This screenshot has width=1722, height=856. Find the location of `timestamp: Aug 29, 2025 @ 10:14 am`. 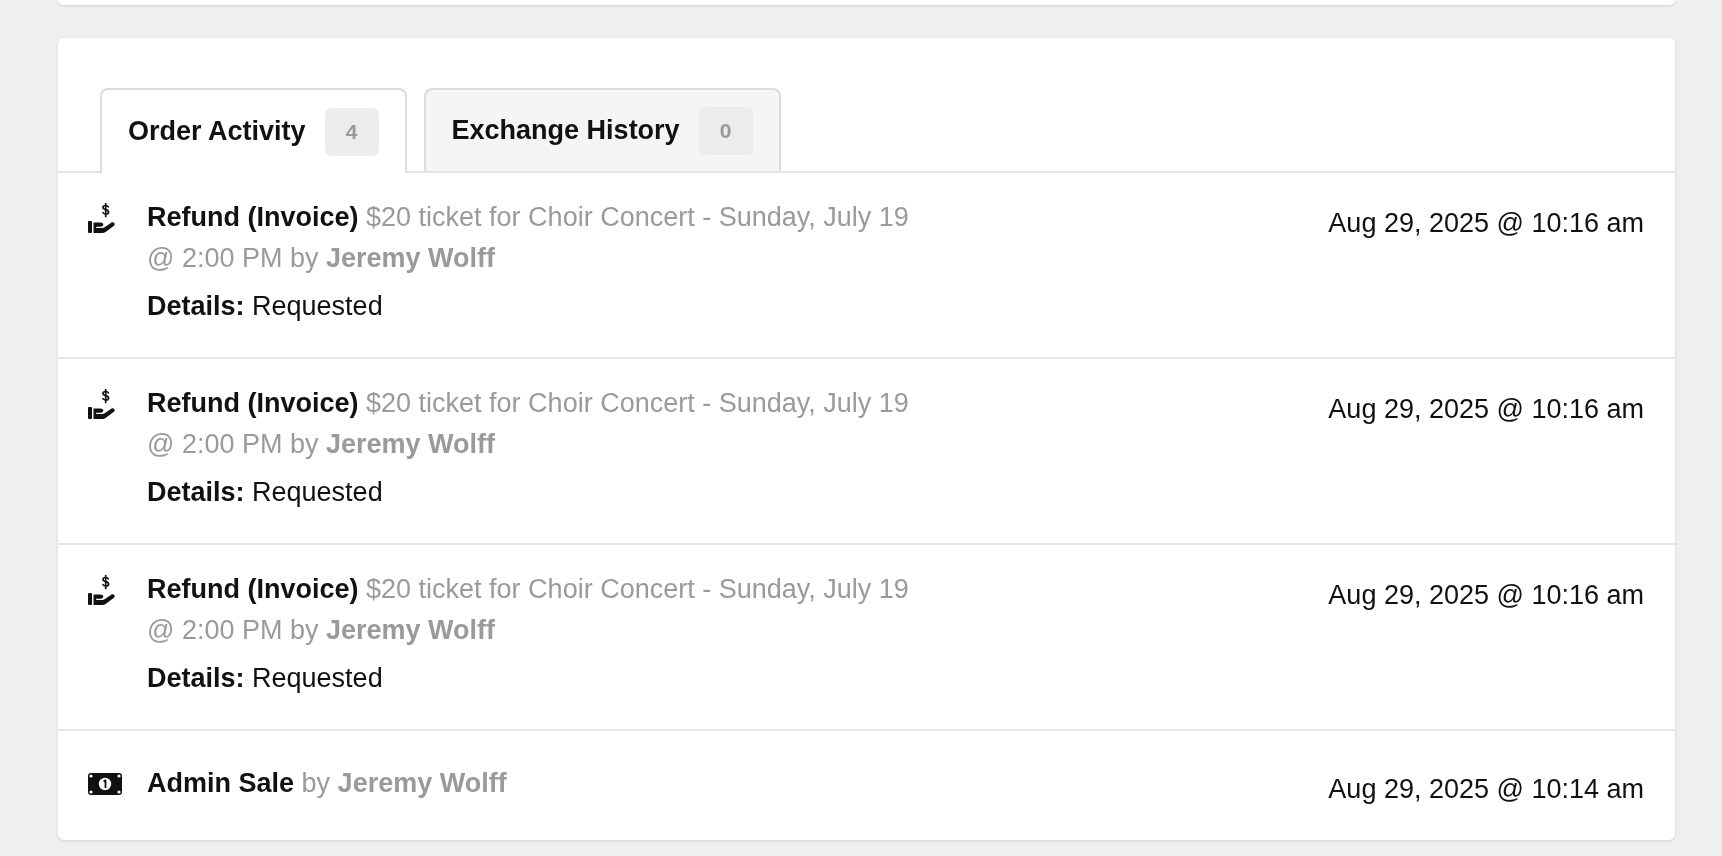

timestamp: Aug 29, 2025 @ 10:14 am is located at coordinates (1486, 789).